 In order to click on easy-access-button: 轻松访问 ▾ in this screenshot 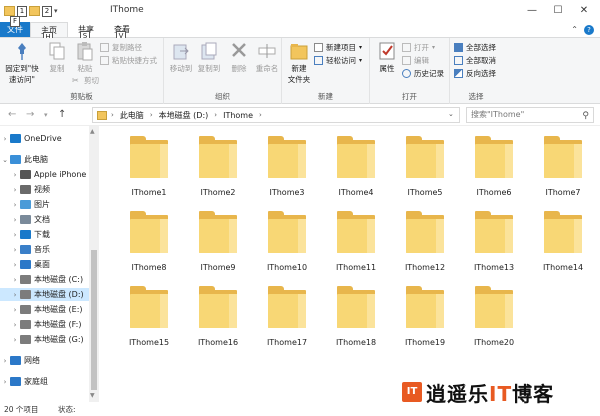, I will do `click(338, 60)`.